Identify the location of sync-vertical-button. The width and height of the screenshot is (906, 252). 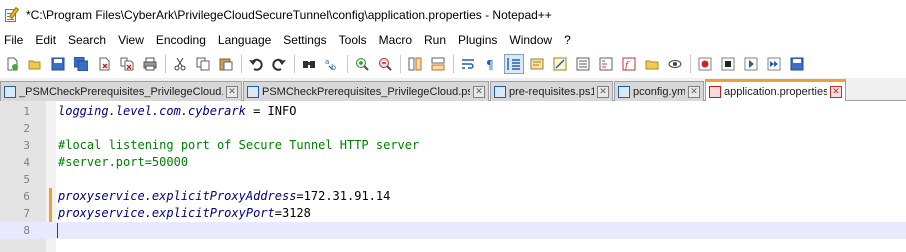
(415, 64).